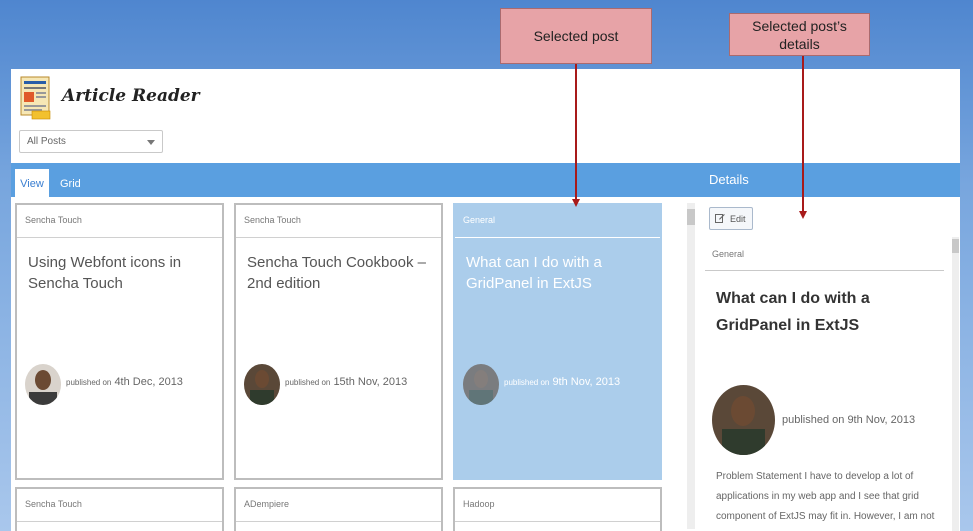 The image size is (973, 531). I want to click on post-card: ADempiere, so click(338, 509).